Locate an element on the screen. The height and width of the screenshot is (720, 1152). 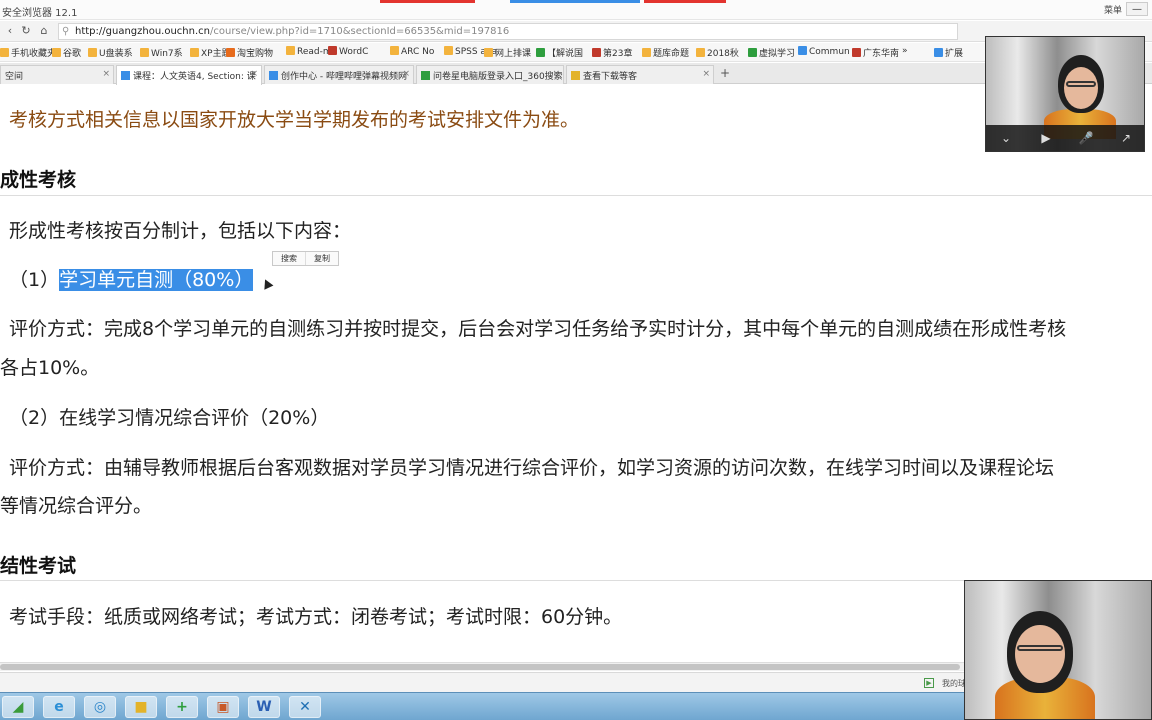
tab-label: 创作中心 - 哔哩哔哩弹幕视频网 is located at coordinates (344, 77).